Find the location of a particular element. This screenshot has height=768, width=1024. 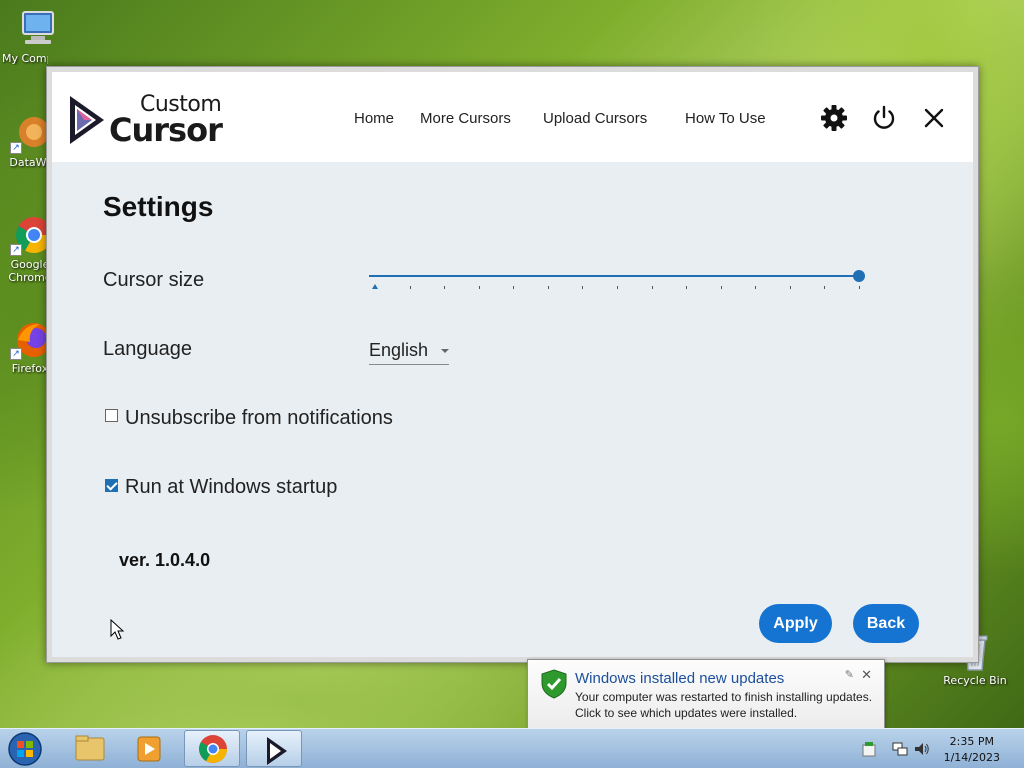

system-clock: 2:35 PM 1/14/2023 is located at coordinates (972, 750).